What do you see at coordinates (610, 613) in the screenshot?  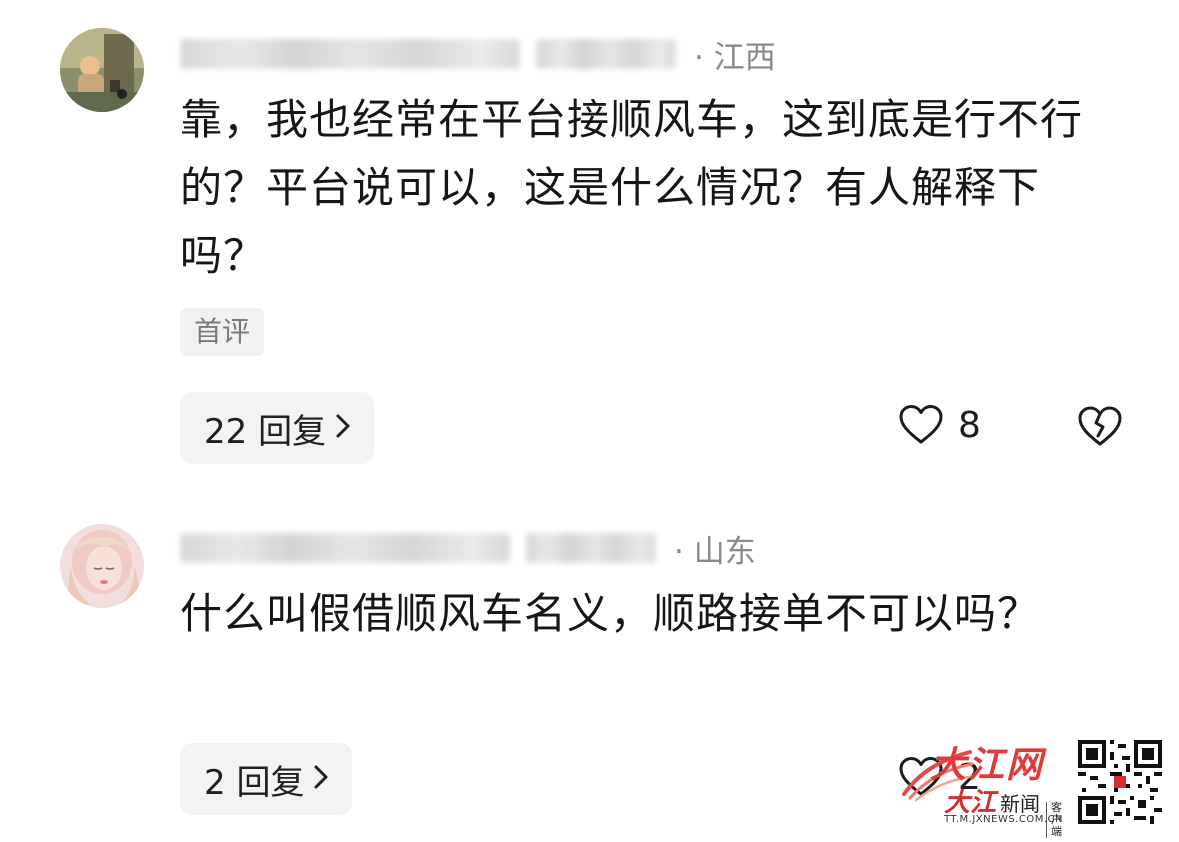 I see `comment-text: 什么叫假借顺风车名义，顺路接单不可以吗？` at bounding box center [610, 613].